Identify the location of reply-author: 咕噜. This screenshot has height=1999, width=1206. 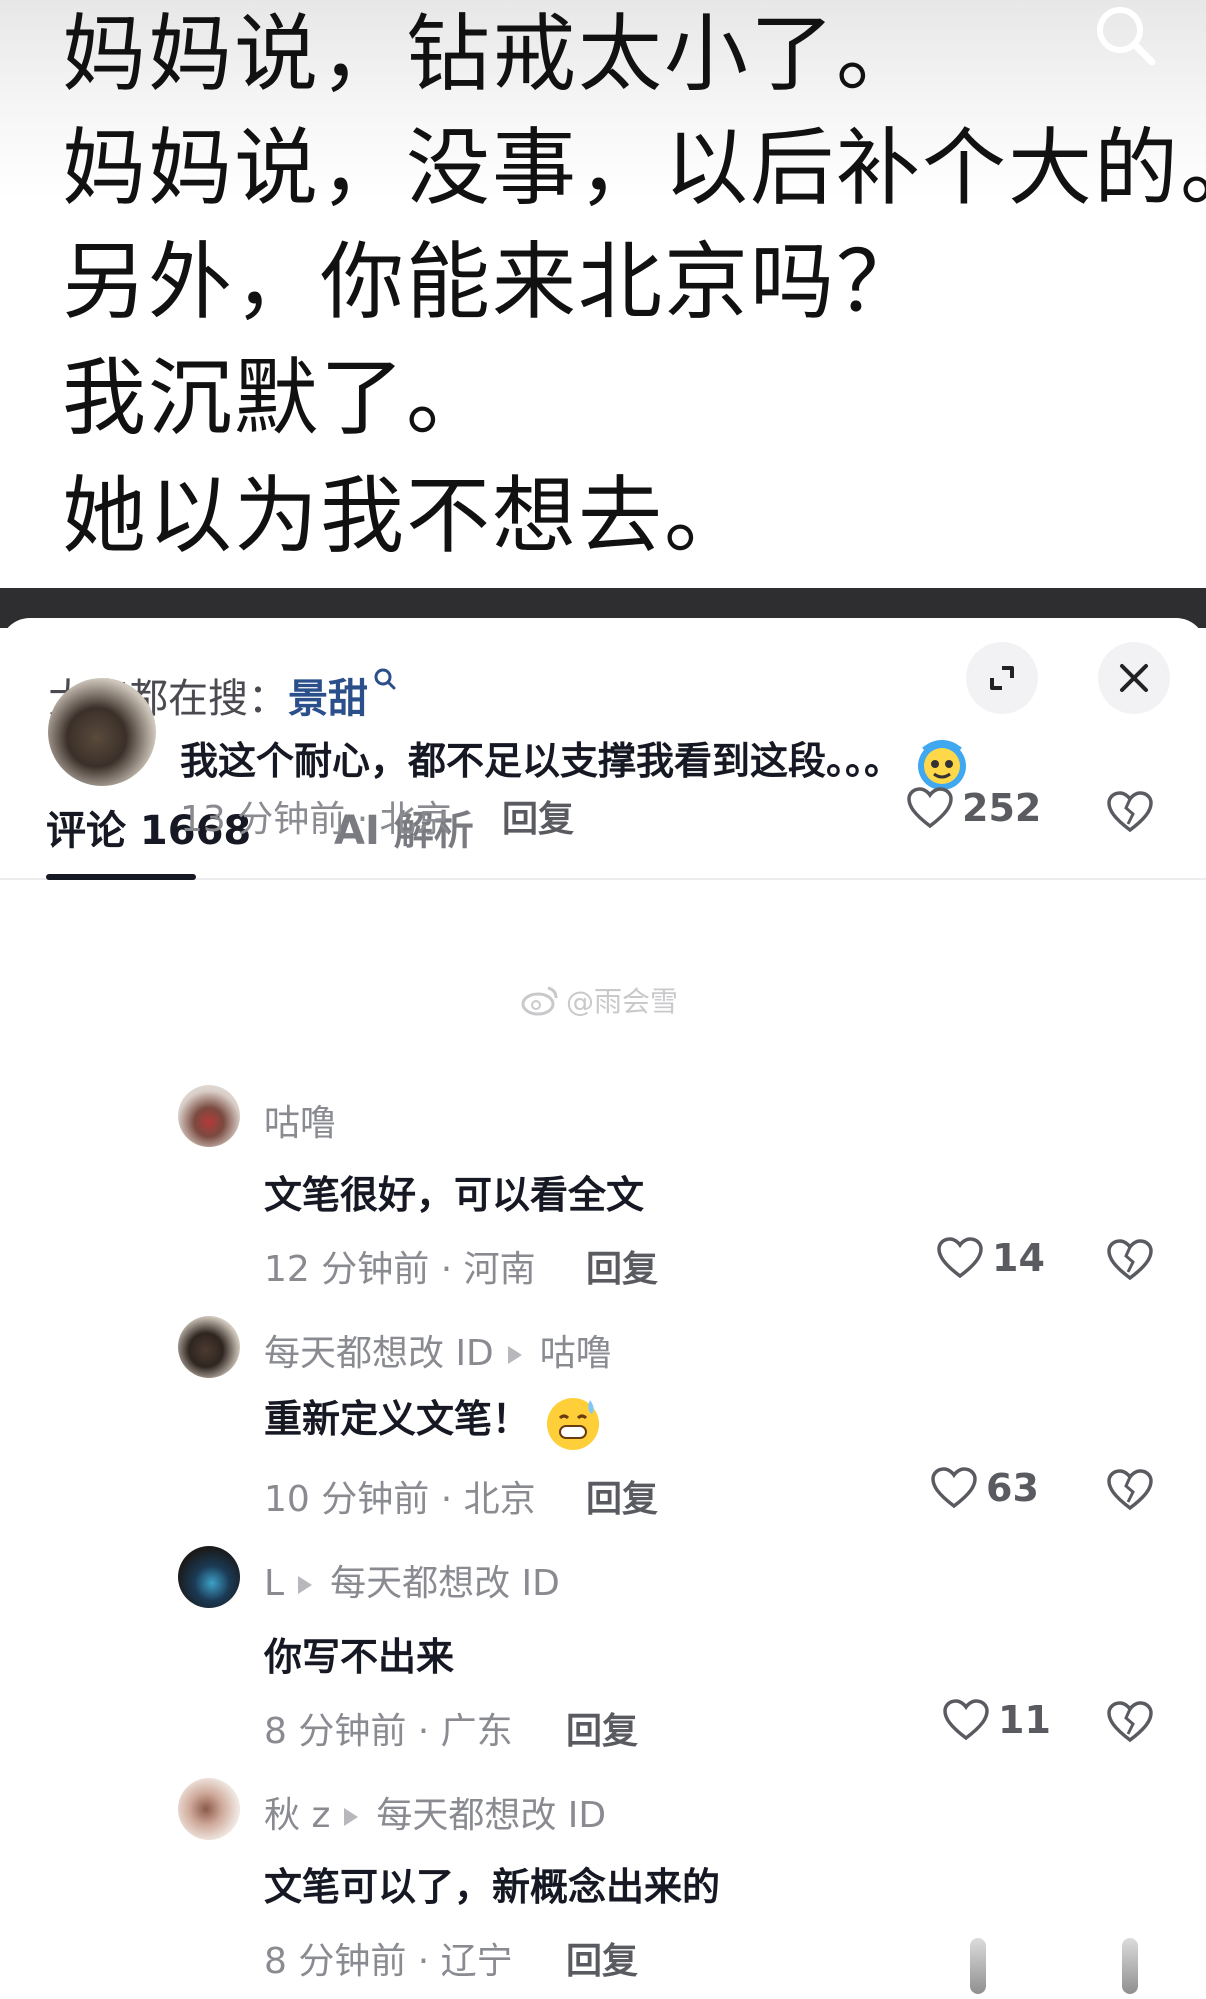
(300, 1120).